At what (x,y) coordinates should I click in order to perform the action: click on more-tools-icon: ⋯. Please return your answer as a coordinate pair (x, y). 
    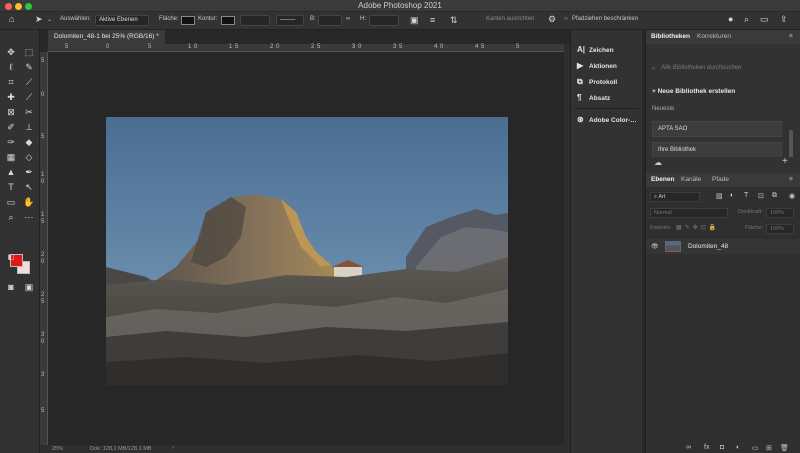
    Looking at the image, I should click on (29, 217).